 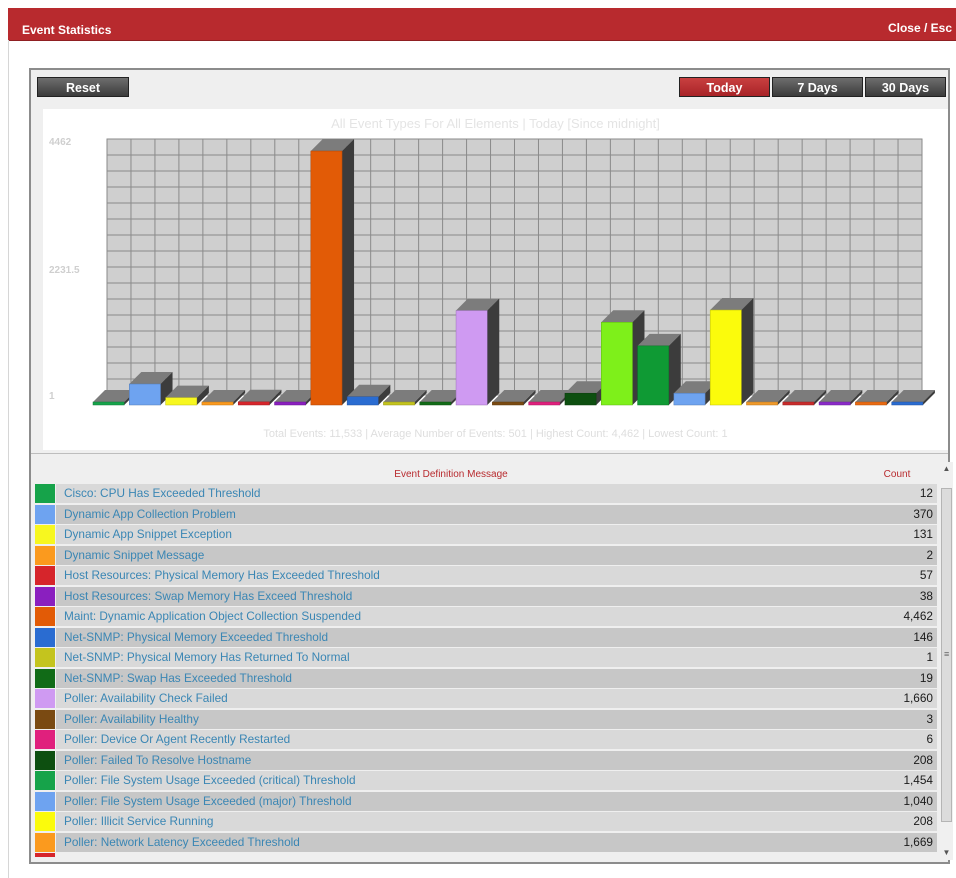 I want to click on table-row: Dynamic App Collection Problem 370, so click(x=487, y=515).